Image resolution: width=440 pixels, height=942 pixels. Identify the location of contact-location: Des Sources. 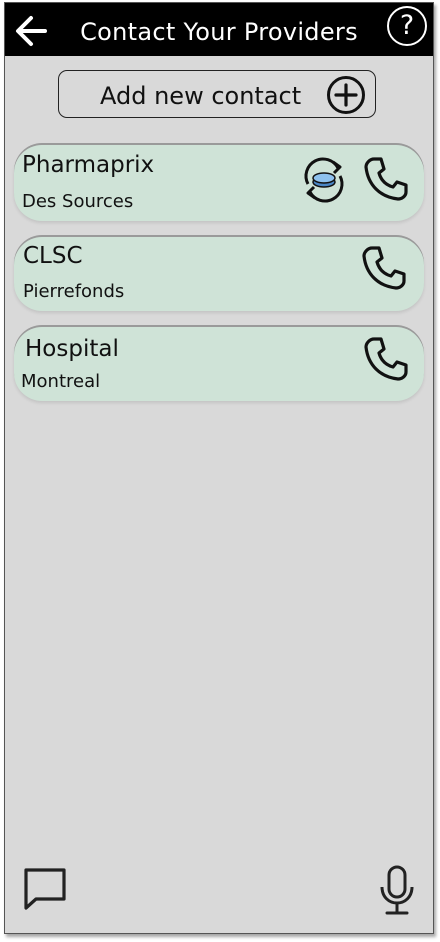
(78, 201).